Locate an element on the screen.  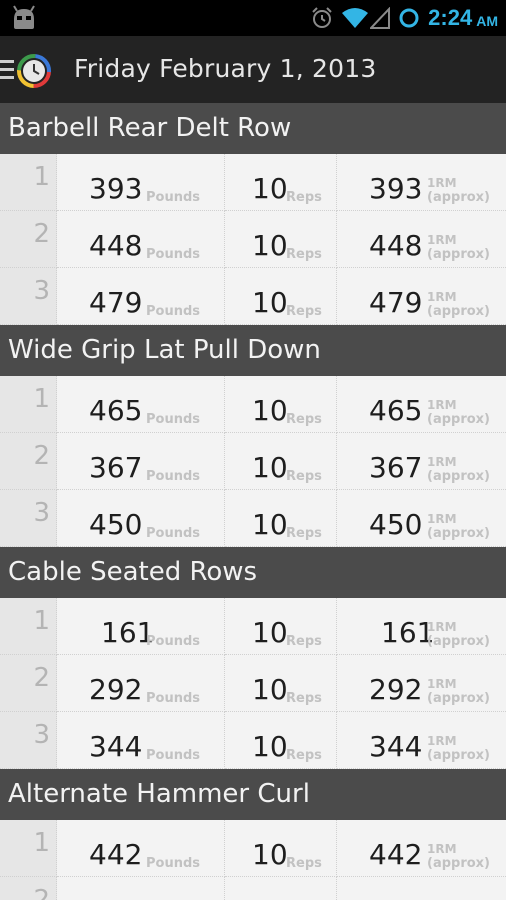
set-row: 1 442 Pounds 10 Reps 442 1RM (approx) is located at coordinates (253, 848).